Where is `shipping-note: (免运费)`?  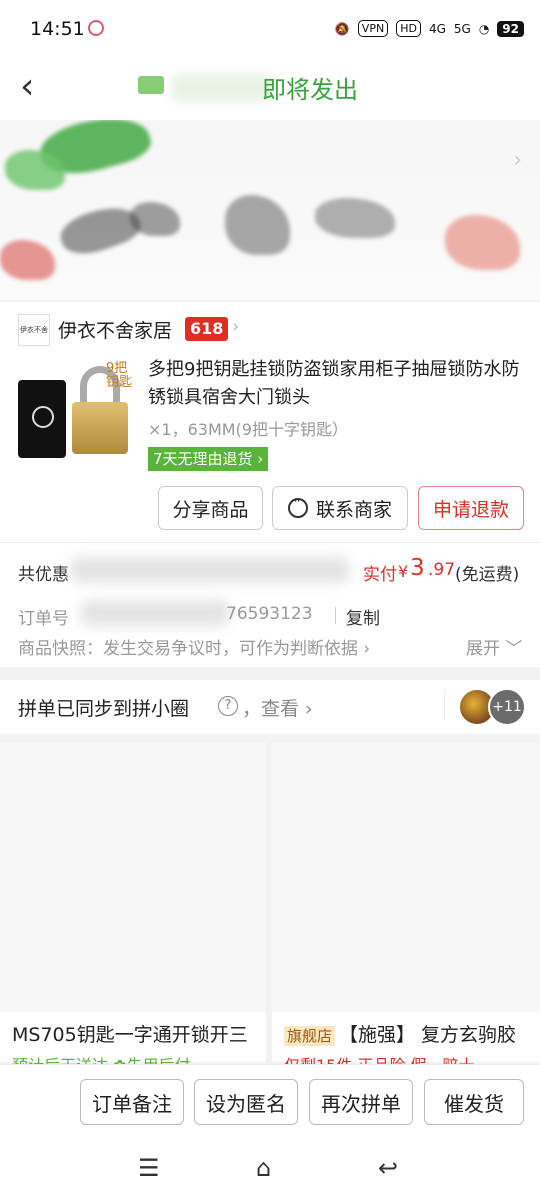
shipping-note: (免运费) is located at coordinates (487, 575).